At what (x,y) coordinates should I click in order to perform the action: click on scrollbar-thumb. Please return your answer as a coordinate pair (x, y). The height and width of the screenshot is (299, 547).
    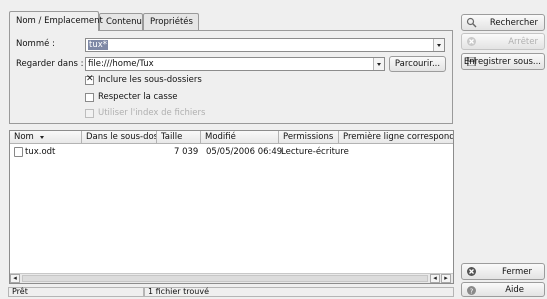
    Looking at the image, I should click on (225, 278).